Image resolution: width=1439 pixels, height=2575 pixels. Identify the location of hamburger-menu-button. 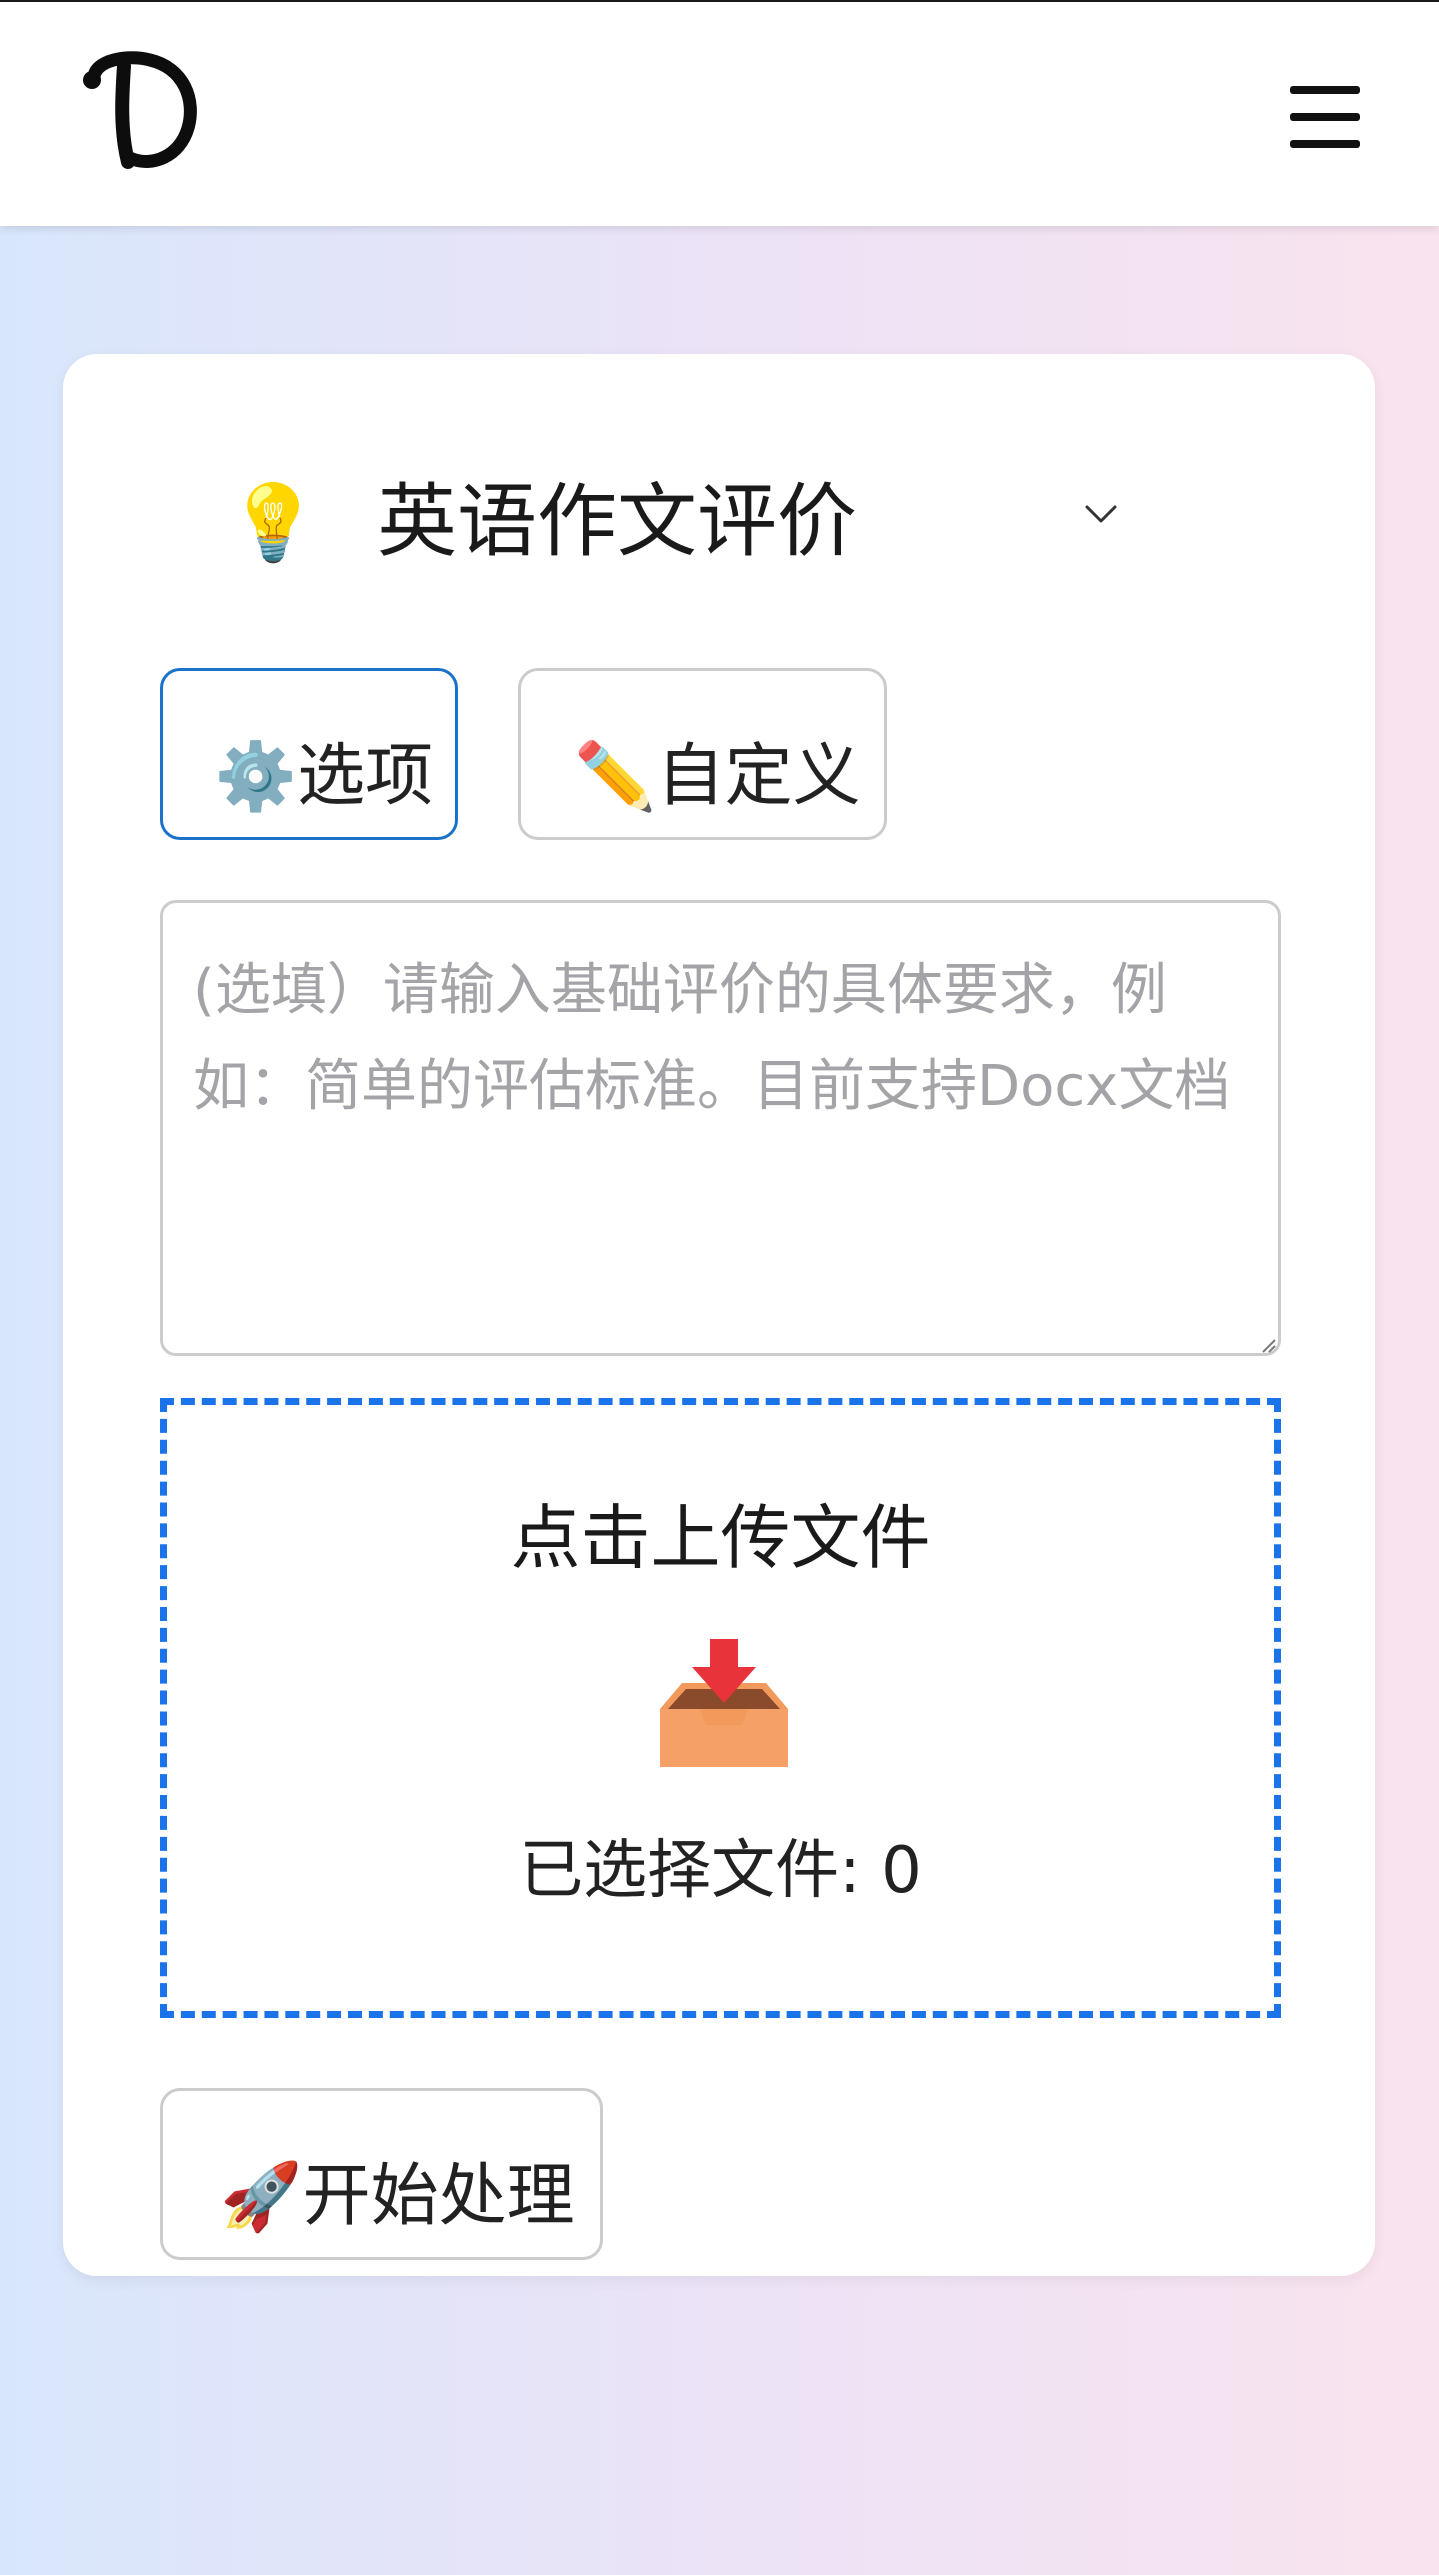
(1319, 117).